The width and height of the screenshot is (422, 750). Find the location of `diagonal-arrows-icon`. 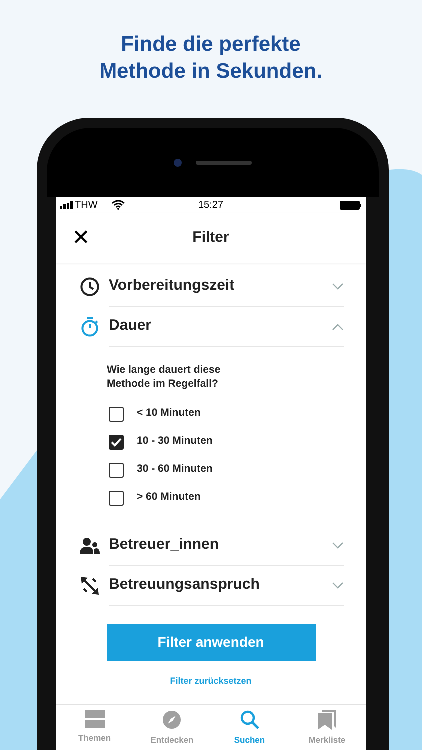

diagonal-arrows-icon is located at coordinates (90, 586).